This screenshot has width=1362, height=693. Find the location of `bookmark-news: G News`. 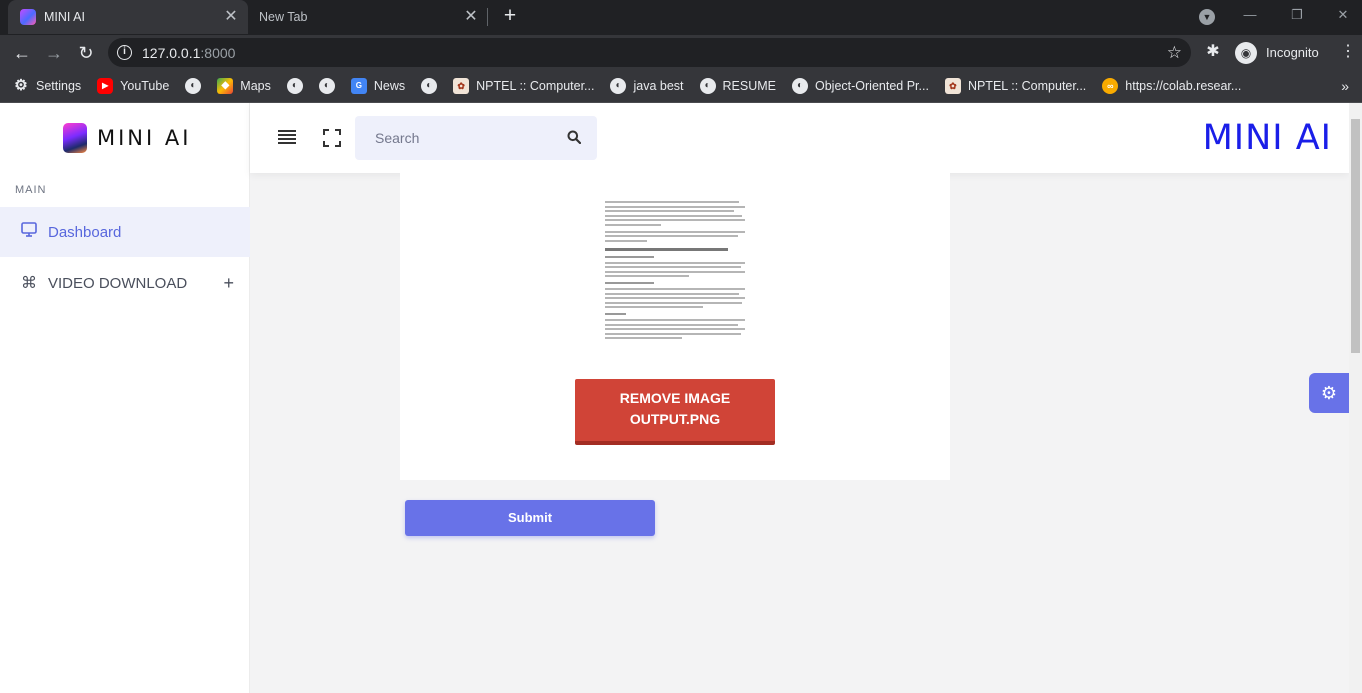

bookmark-news: G News is located at coordinates (378, 86).